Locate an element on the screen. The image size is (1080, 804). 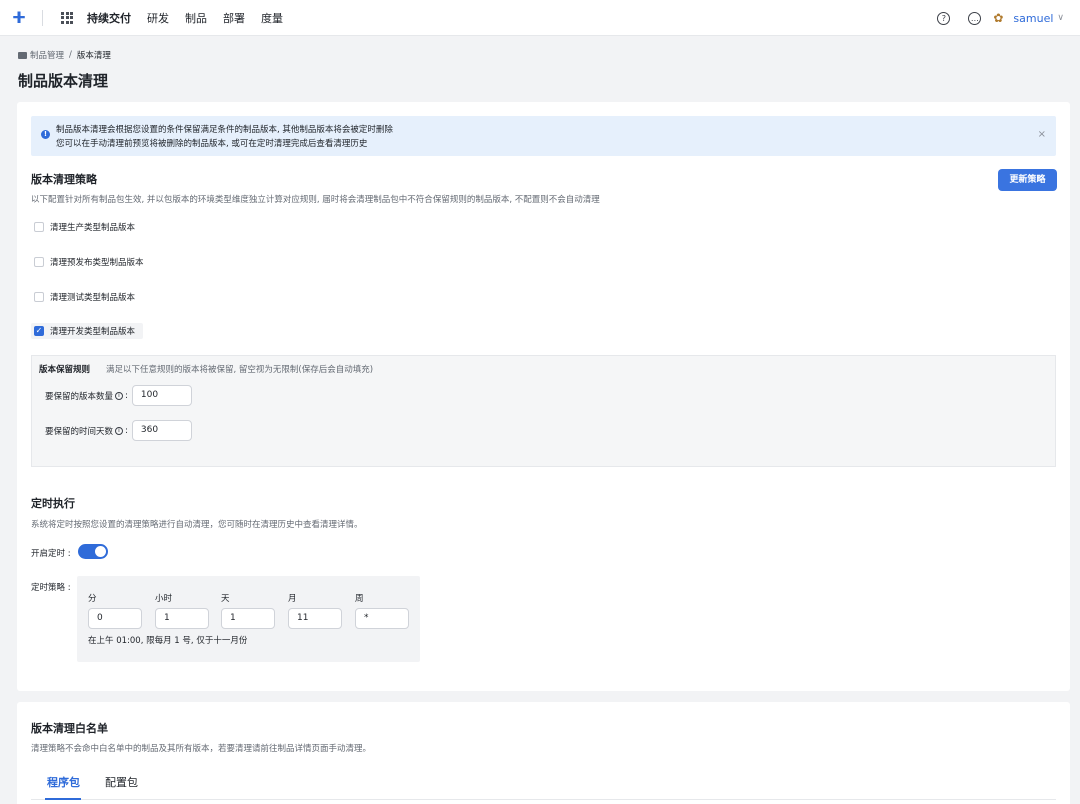
week-input: * is located at coordinates (382, 618).